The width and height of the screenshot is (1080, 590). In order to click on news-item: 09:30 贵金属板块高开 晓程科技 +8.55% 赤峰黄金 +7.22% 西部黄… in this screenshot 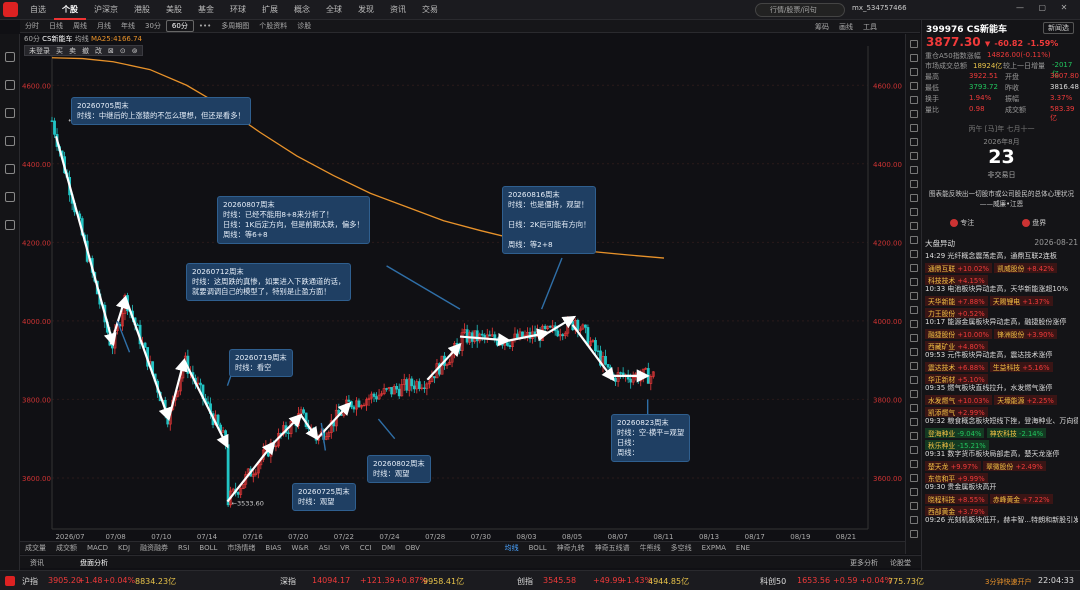, I will do `click(1001, 499)`.